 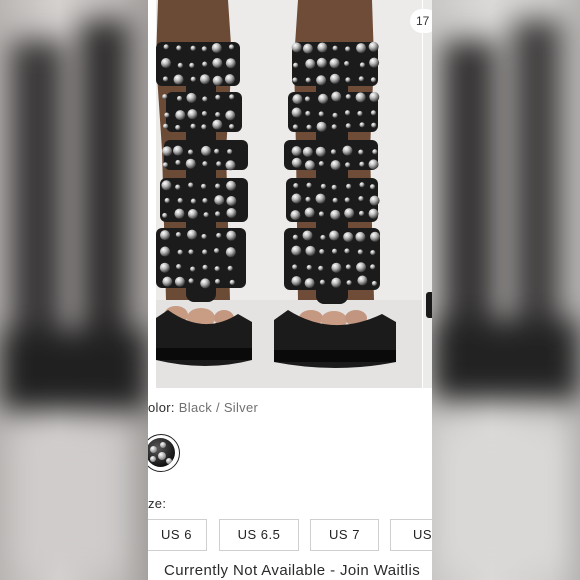 What do you see at coordinates (411, 535) in the screenshot?
I see `size-option-next: US` at bounding box center [411, 535].